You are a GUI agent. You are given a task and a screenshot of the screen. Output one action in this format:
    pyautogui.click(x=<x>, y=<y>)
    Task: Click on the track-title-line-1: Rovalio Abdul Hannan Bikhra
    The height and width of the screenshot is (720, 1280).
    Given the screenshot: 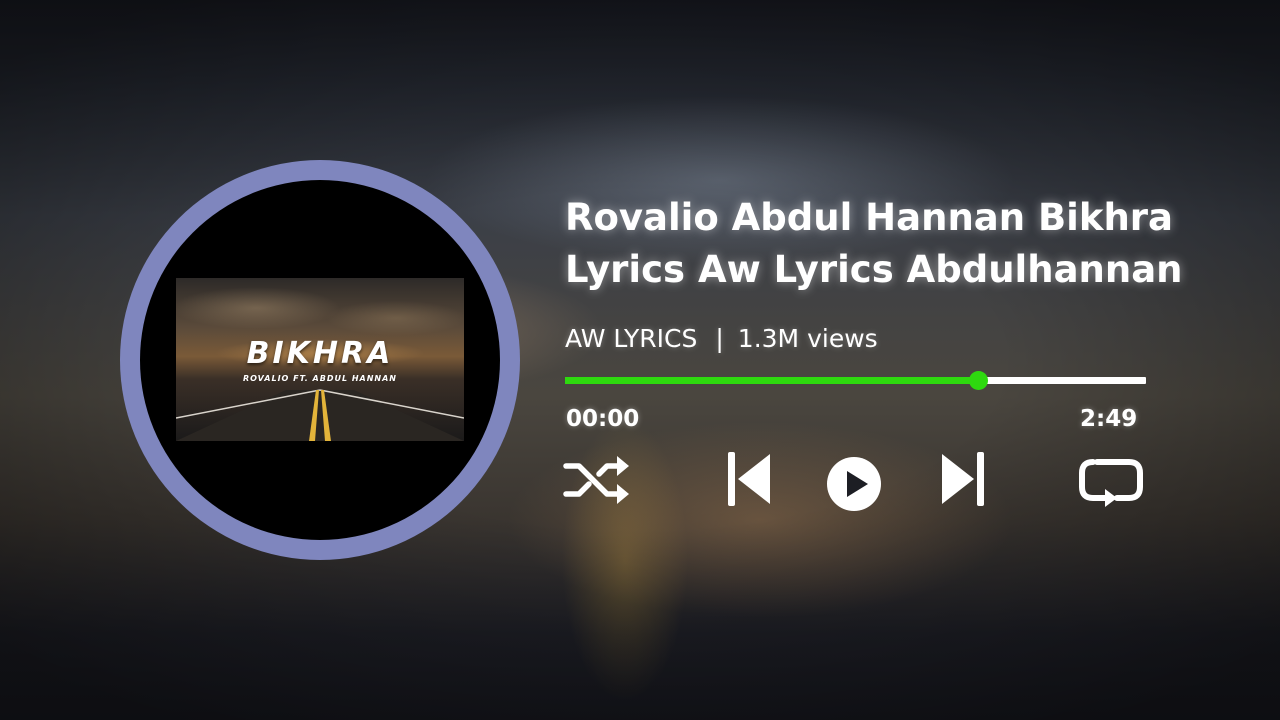 What is the action you would take?
    pyautogui.click(x=869, y=217)
    